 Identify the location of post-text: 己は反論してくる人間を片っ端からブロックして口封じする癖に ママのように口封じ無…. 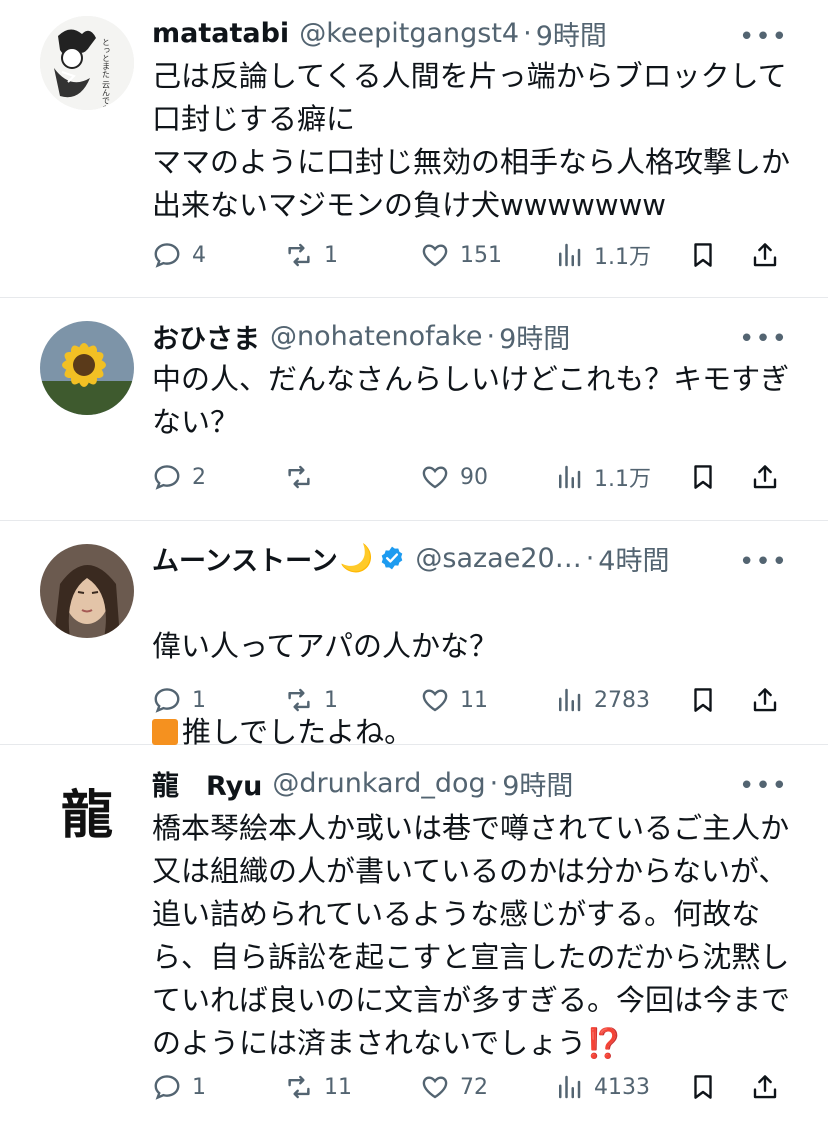
(471, 140).